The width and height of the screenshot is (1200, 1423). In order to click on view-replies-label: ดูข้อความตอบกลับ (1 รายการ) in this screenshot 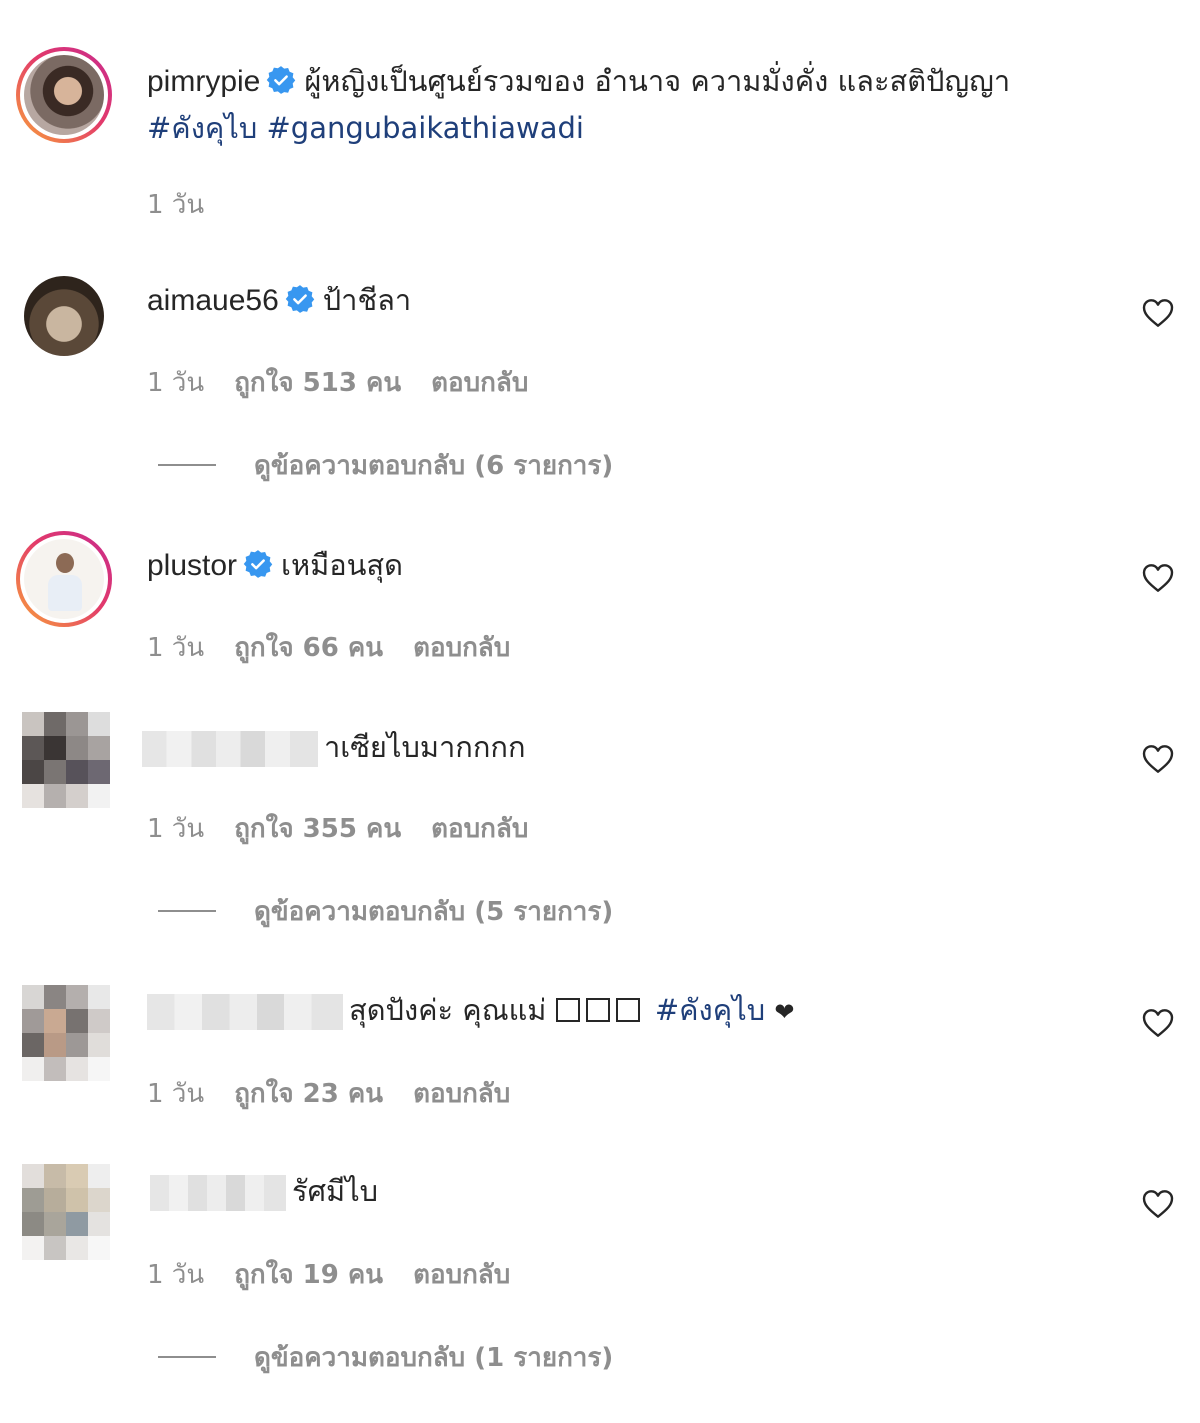, I will do `click(434, 1357)`.